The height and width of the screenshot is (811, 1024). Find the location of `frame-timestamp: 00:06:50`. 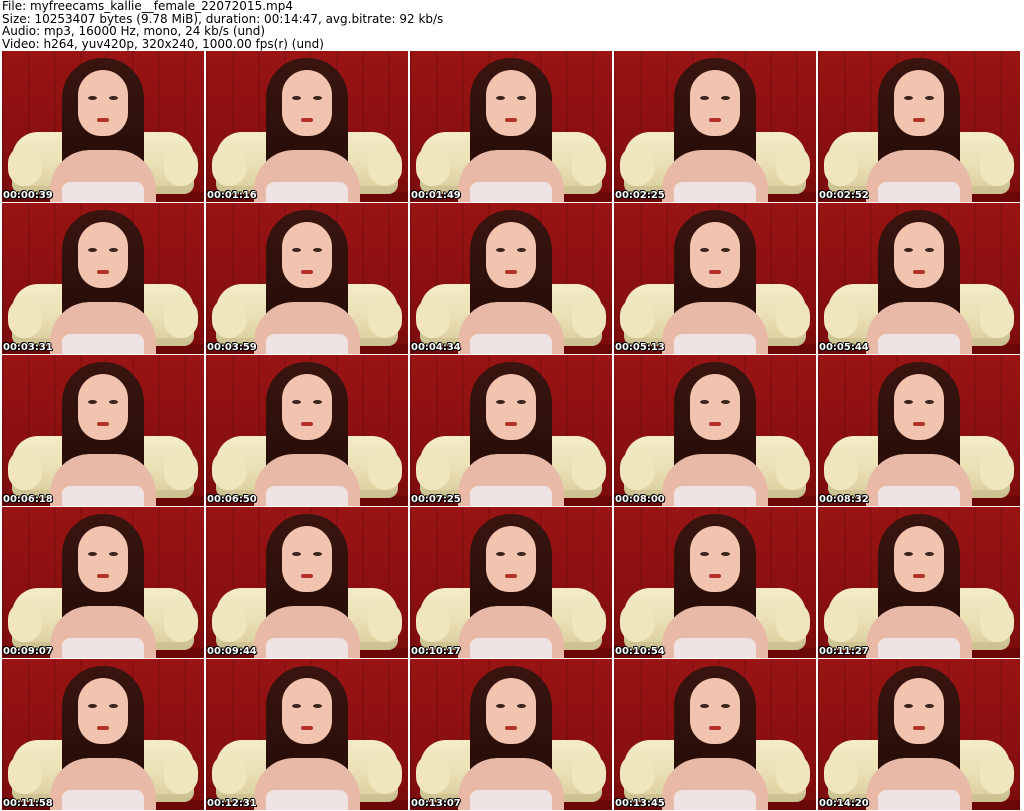

frame-timestamp: 00:06:50 is located at coordinates (232, 499).